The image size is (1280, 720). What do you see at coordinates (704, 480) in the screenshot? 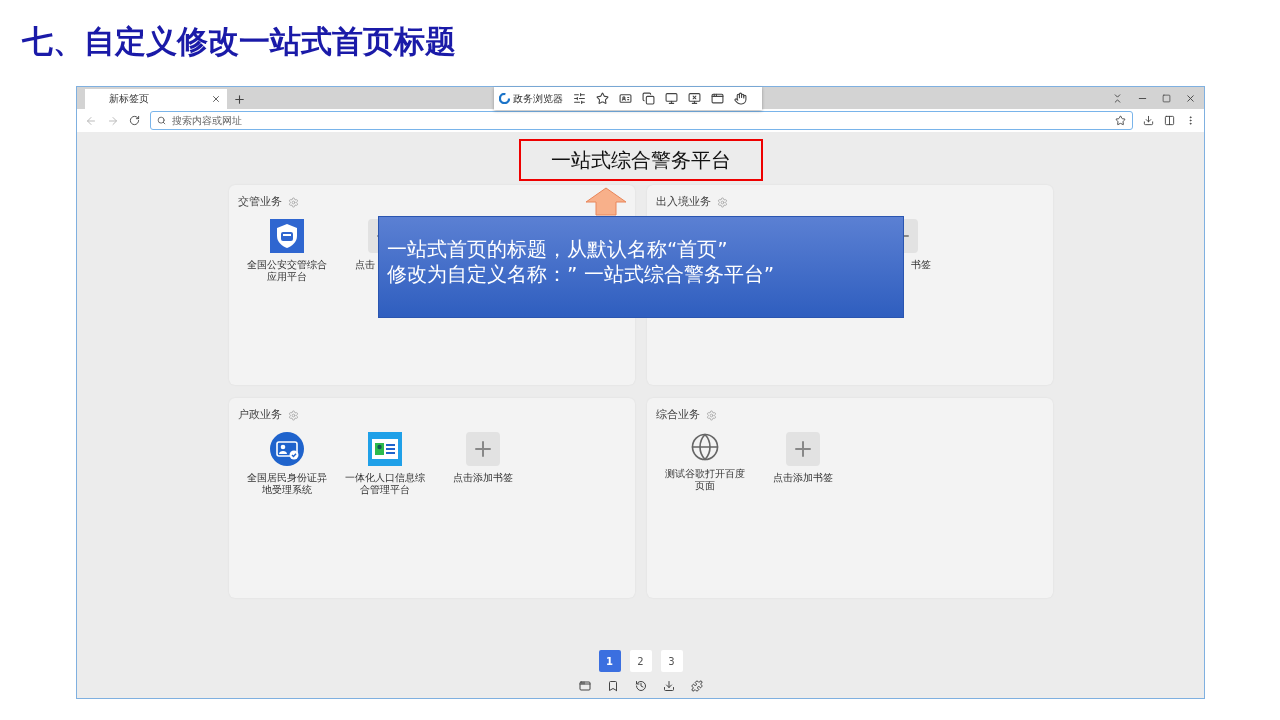
I see `bookmark-label: 测试谷歌打开百度页面` at bounding box center [704, 480].